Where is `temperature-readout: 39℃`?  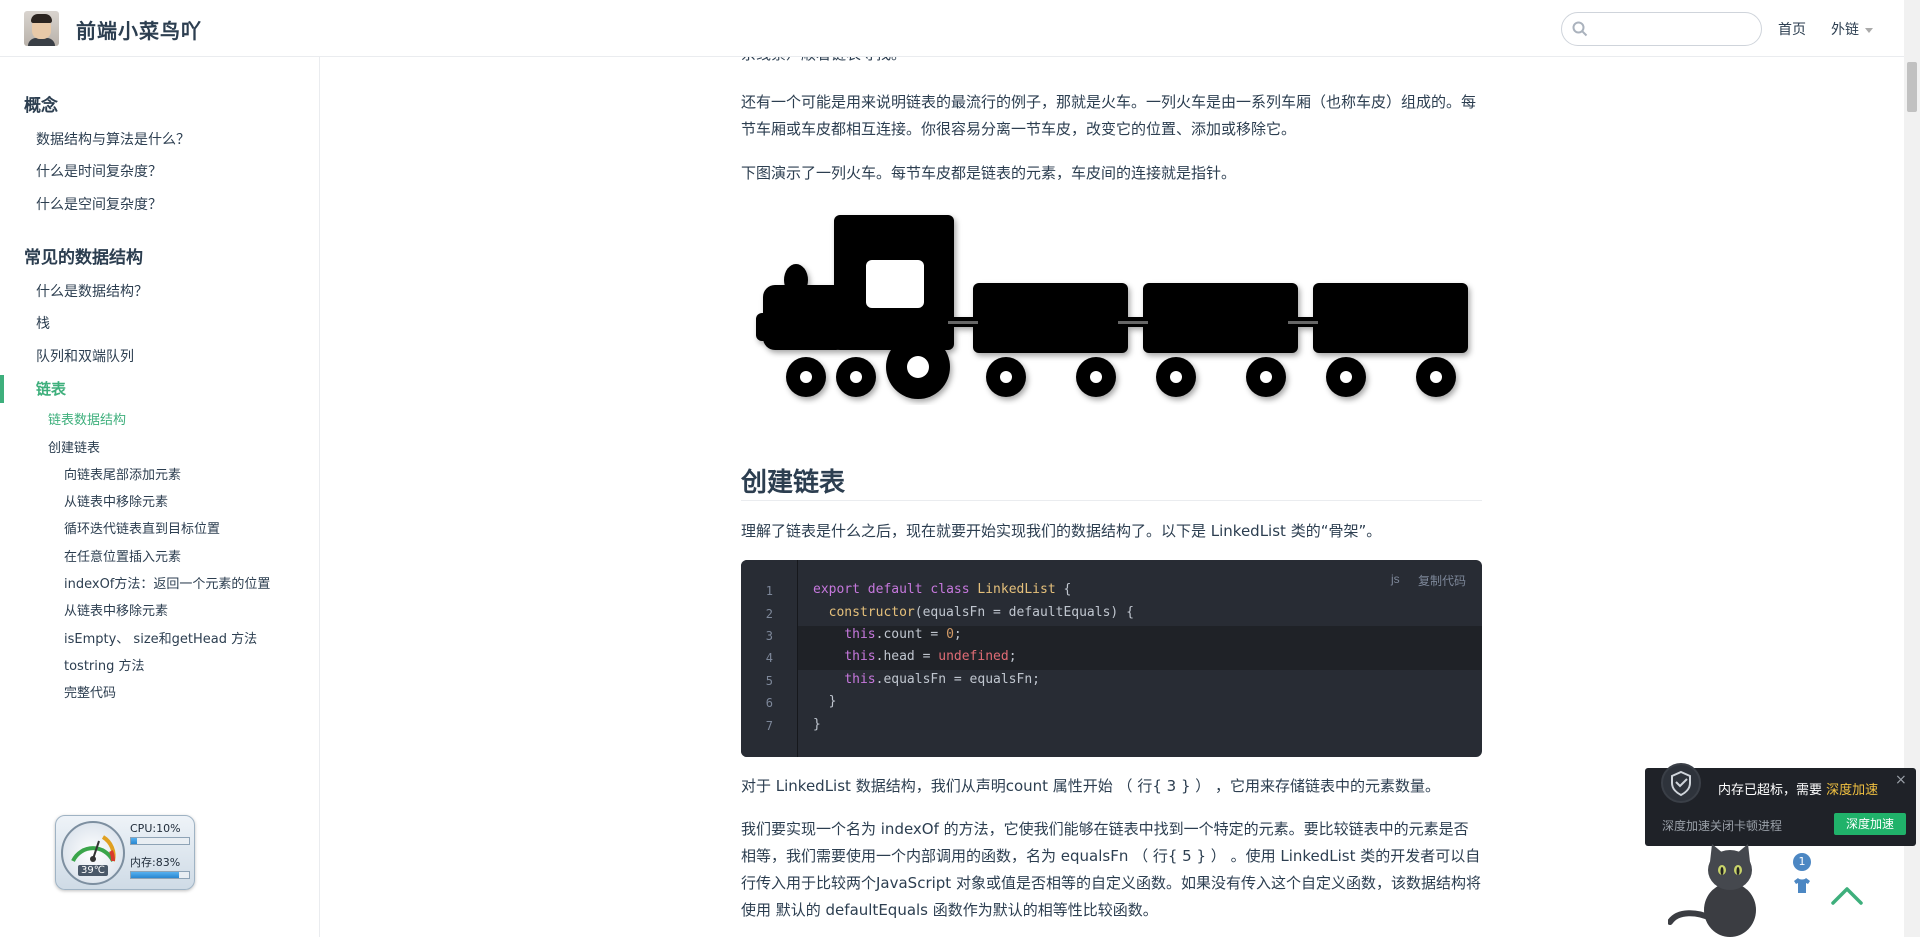
temperature-readout: 39℃ is located at coordinates (93, 870).